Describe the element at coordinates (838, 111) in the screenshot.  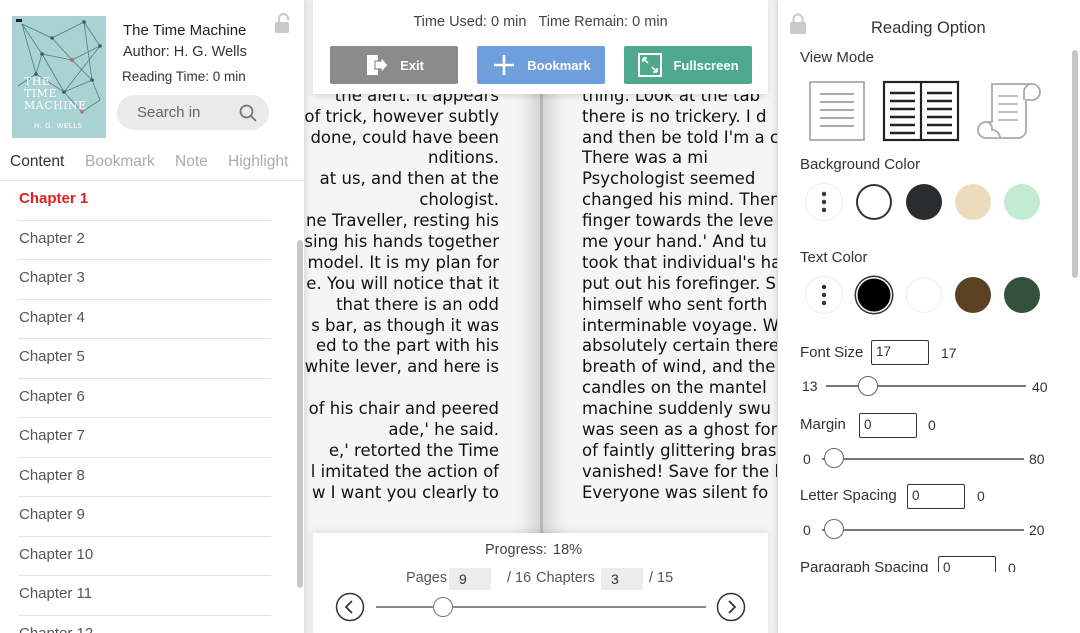
I see `single-page-view-icon` at that location.